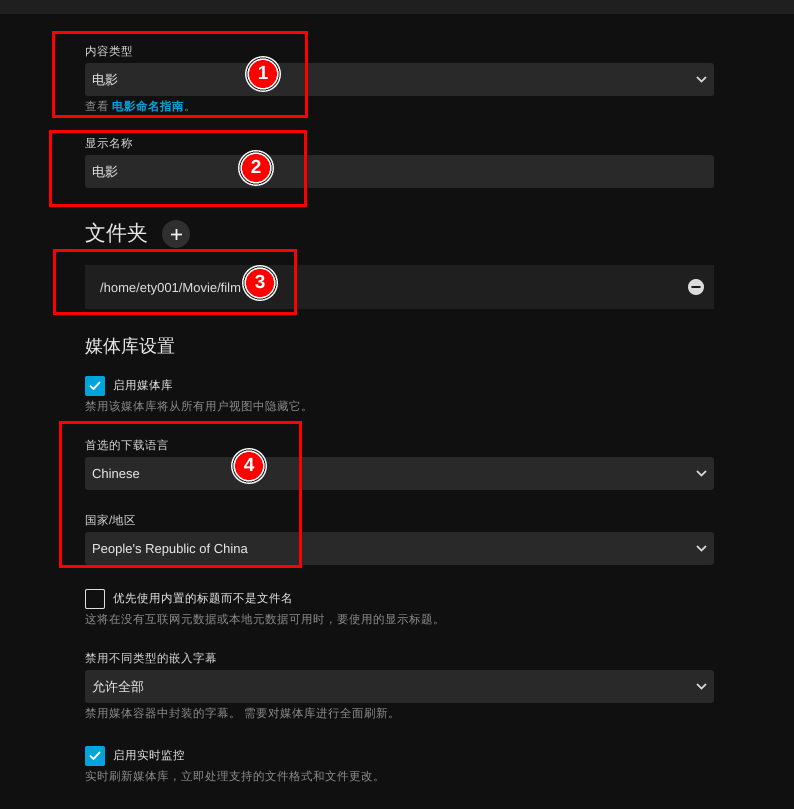 This screenshot has width=794, height=809. I want to click on naming-guide-link: 电影命名指南, so click(148, 107).